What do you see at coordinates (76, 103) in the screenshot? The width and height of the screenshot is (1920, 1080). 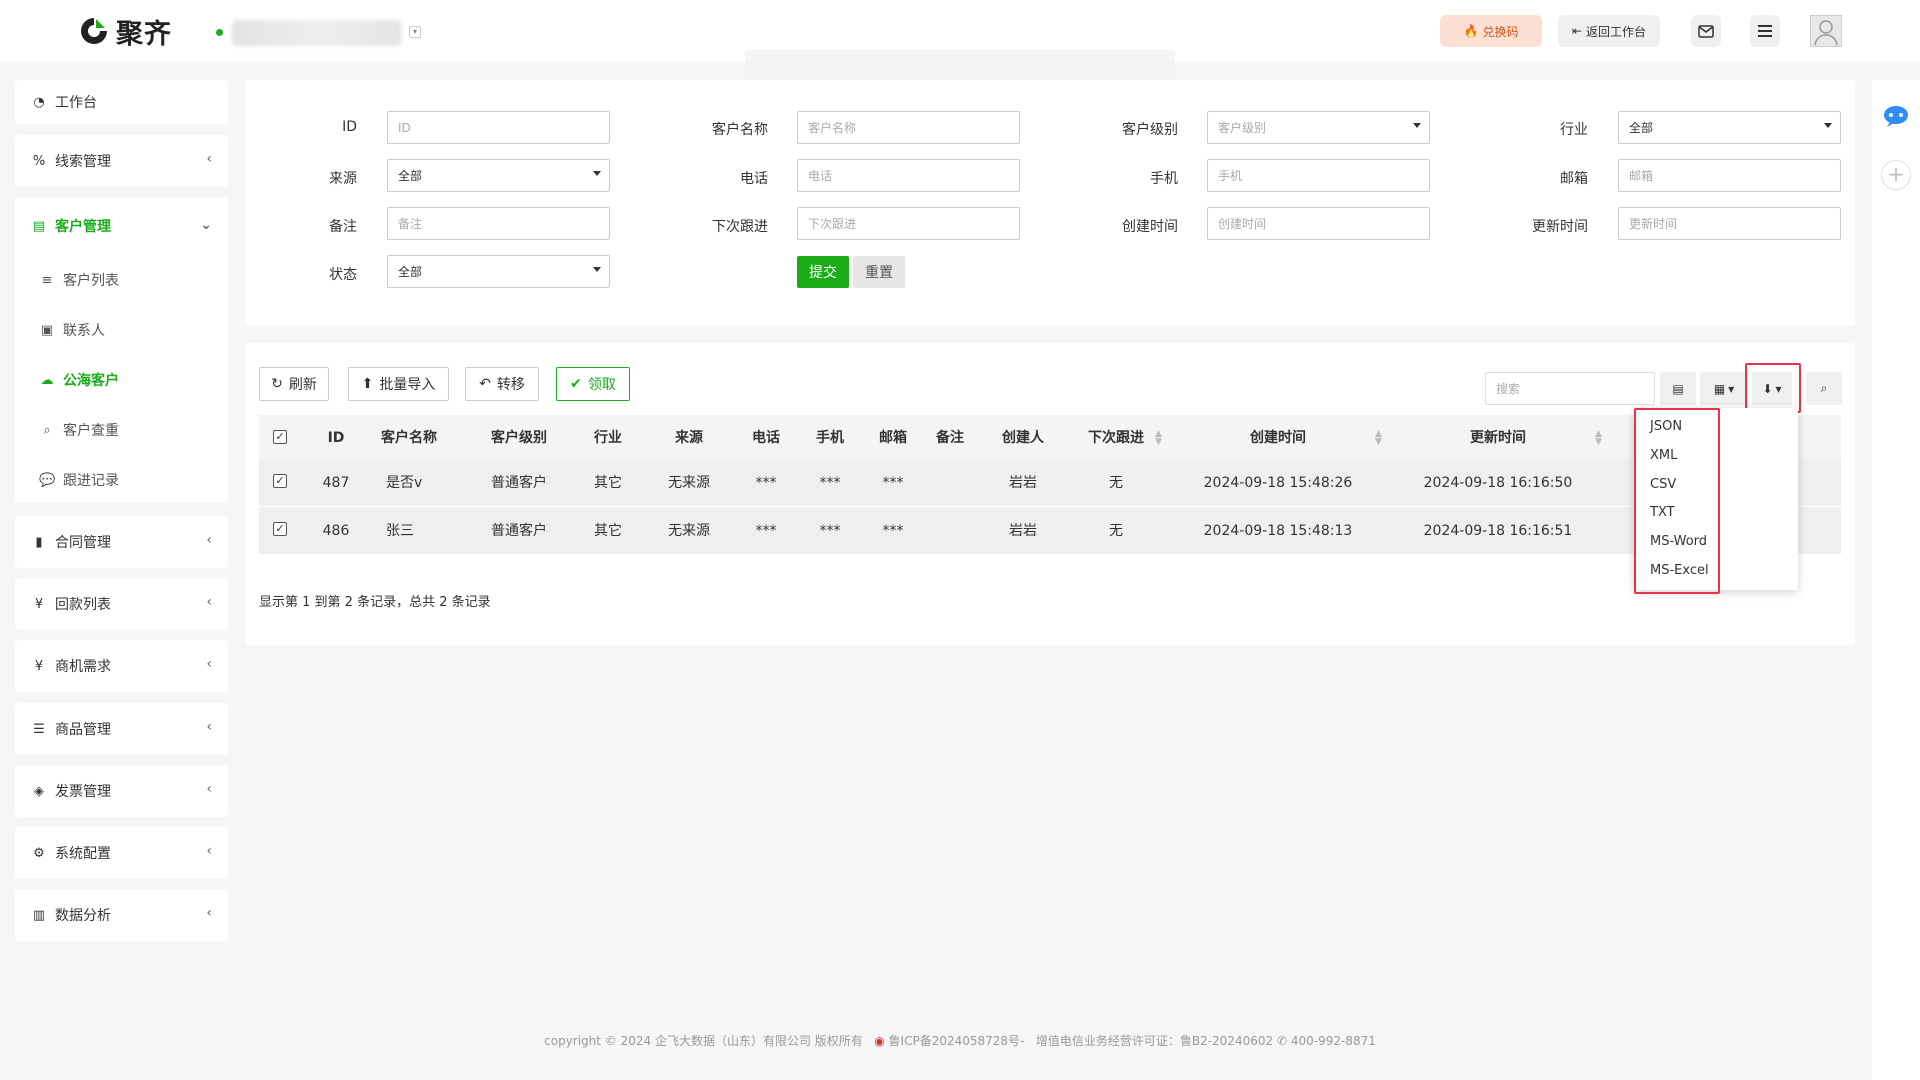 I see `sidebar-item-label: 工作台` at bounding box center [76, 103].